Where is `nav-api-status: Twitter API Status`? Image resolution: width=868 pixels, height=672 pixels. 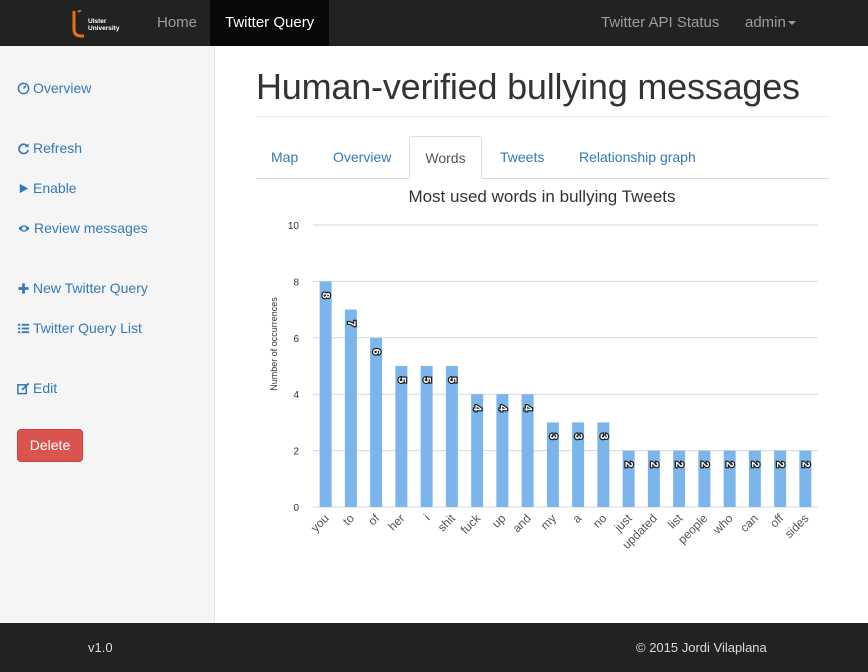
nav-api-status: Twitter API Status is located at coordinates (660, 23).